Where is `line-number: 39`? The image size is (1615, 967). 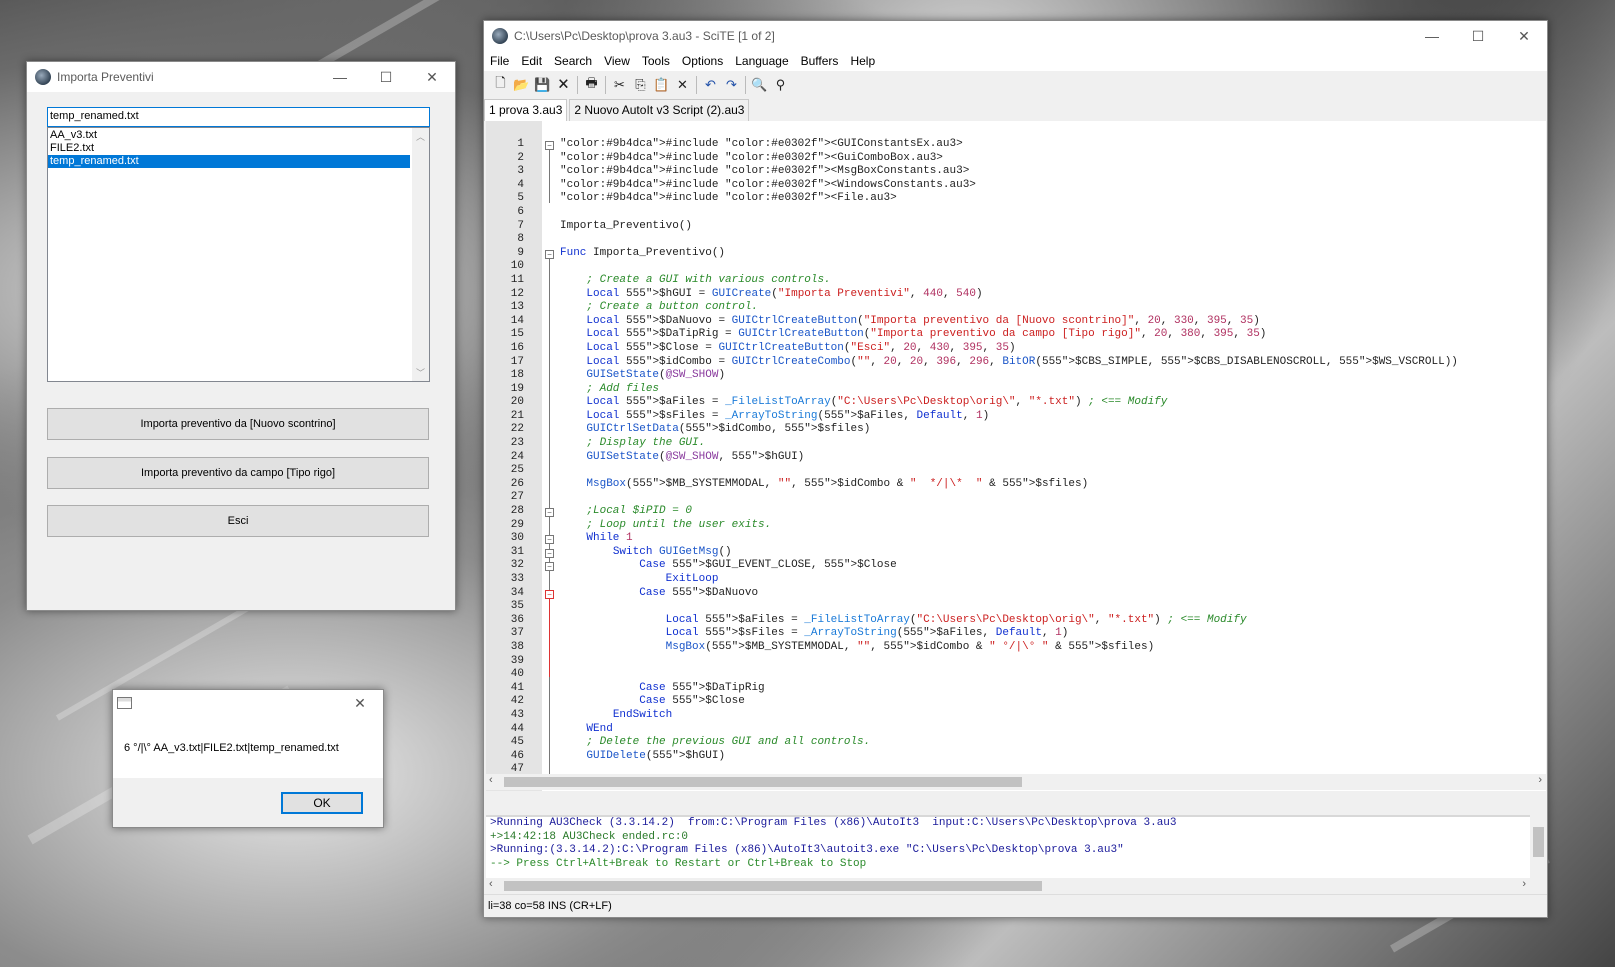 line-number: 39 is located at coordinates (517, 660).